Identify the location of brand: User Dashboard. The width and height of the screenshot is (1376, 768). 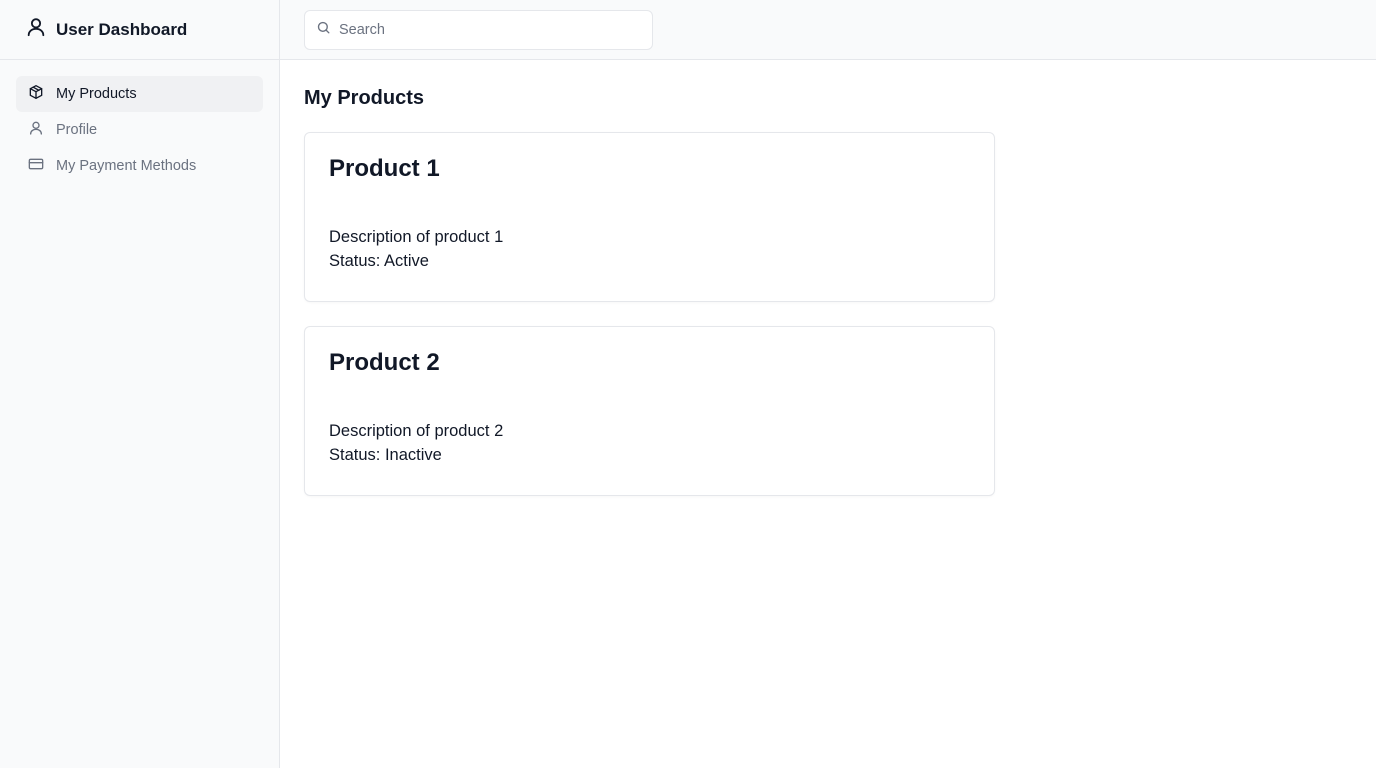
(139, 30).